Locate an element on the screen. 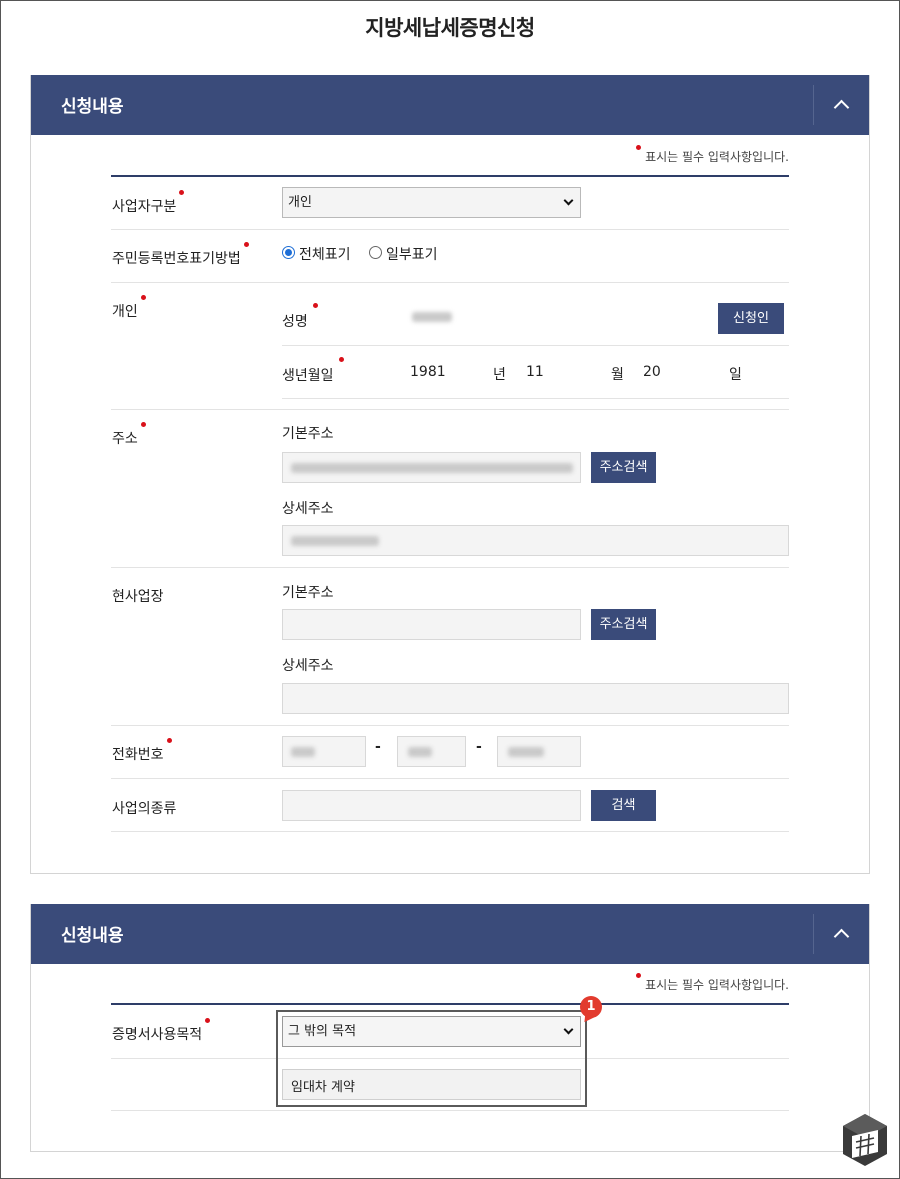  radio-full-display is located at coordinates (288, 252).